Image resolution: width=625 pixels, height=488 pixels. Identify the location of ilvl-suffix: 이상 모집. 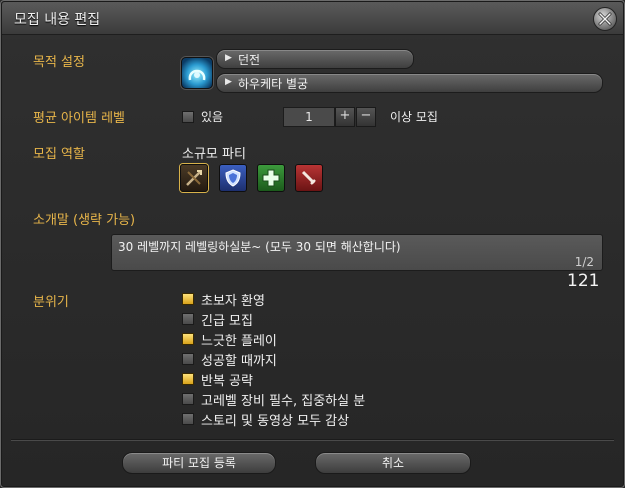
(414, 117).